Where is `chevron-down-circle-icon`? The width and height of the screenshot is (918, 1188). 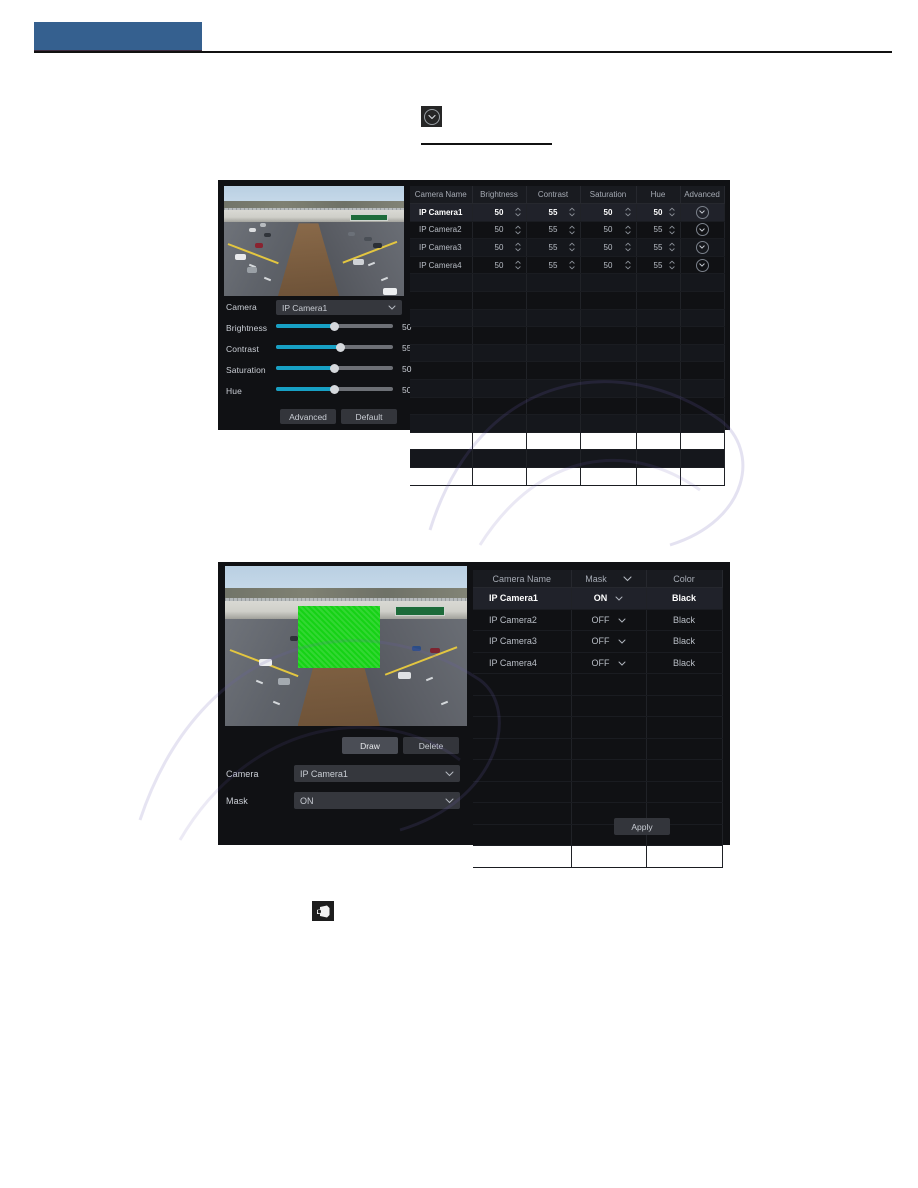 chevron-down-circle-icon is located at coordinates (431, 116).